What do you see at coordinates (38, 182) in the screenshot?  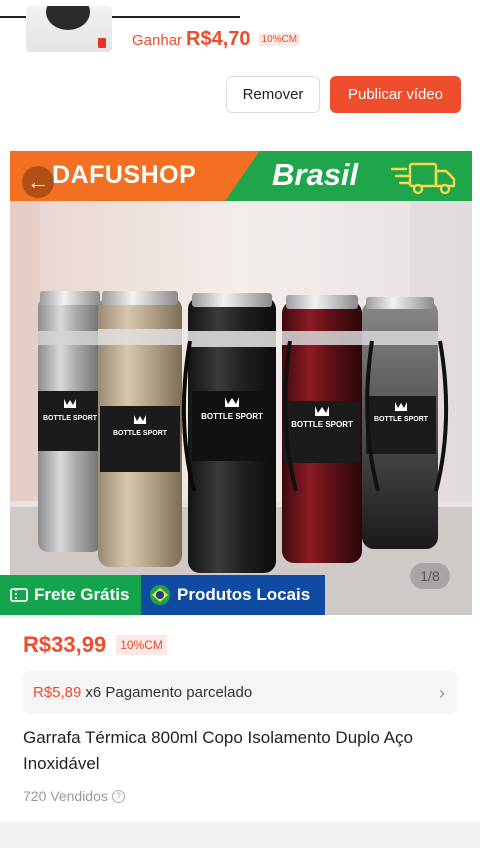 I see `back-arrow-icon: ←` at bounding box center [38, 182].